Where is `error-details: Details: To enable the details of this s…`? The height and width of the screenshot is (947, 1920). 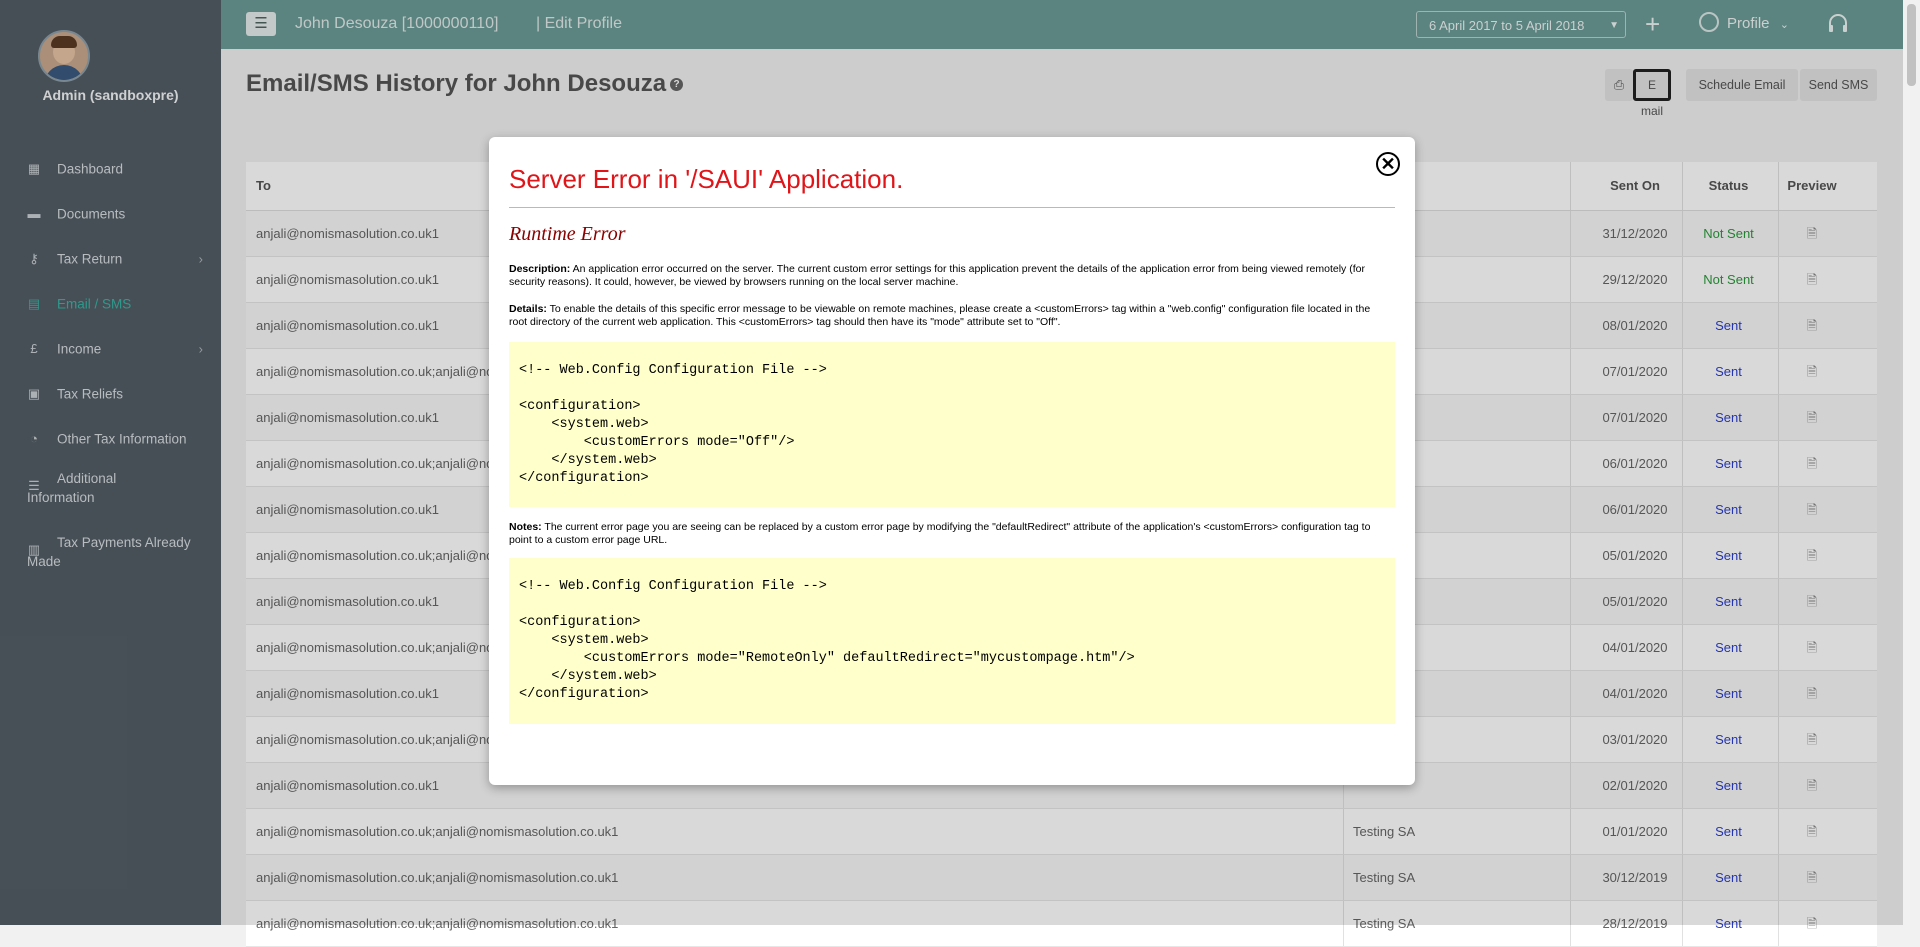
error-details: Details: To enable the details of this s… is located at coordinates (940, 315).